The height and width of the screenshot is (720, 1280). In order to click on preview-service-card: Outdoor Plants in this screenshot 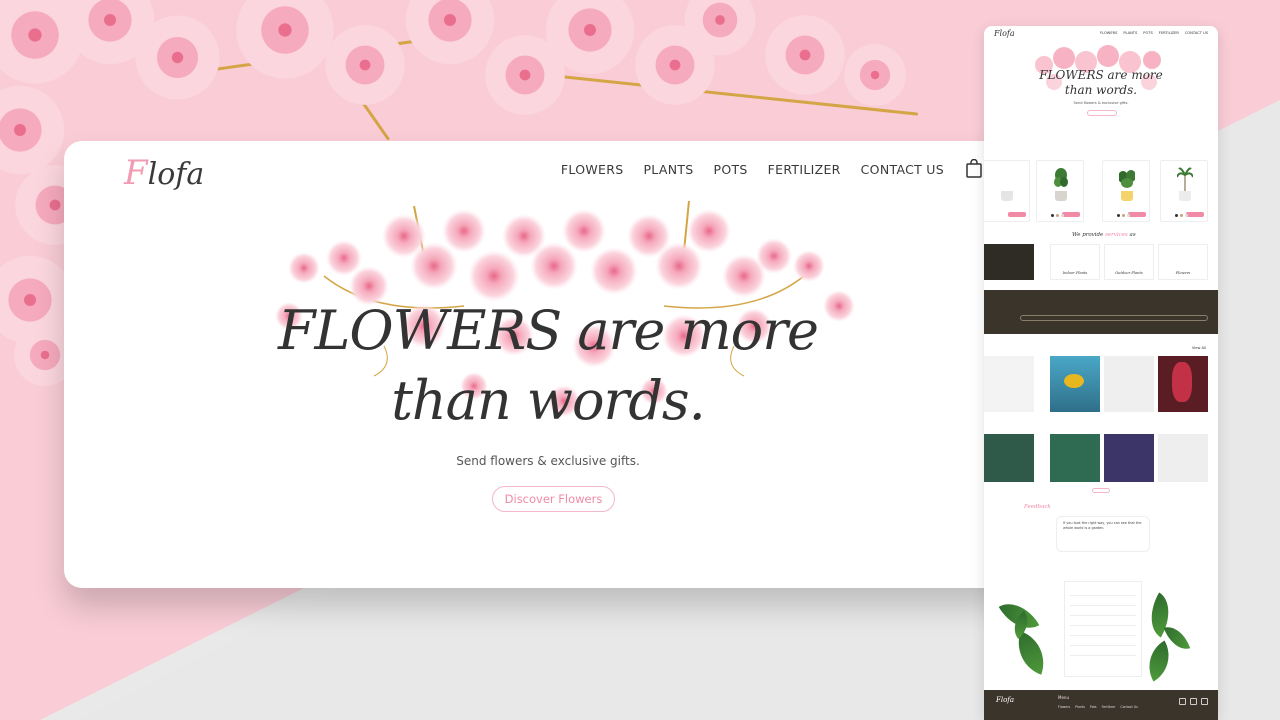, I will do `click(1129, 262)`.